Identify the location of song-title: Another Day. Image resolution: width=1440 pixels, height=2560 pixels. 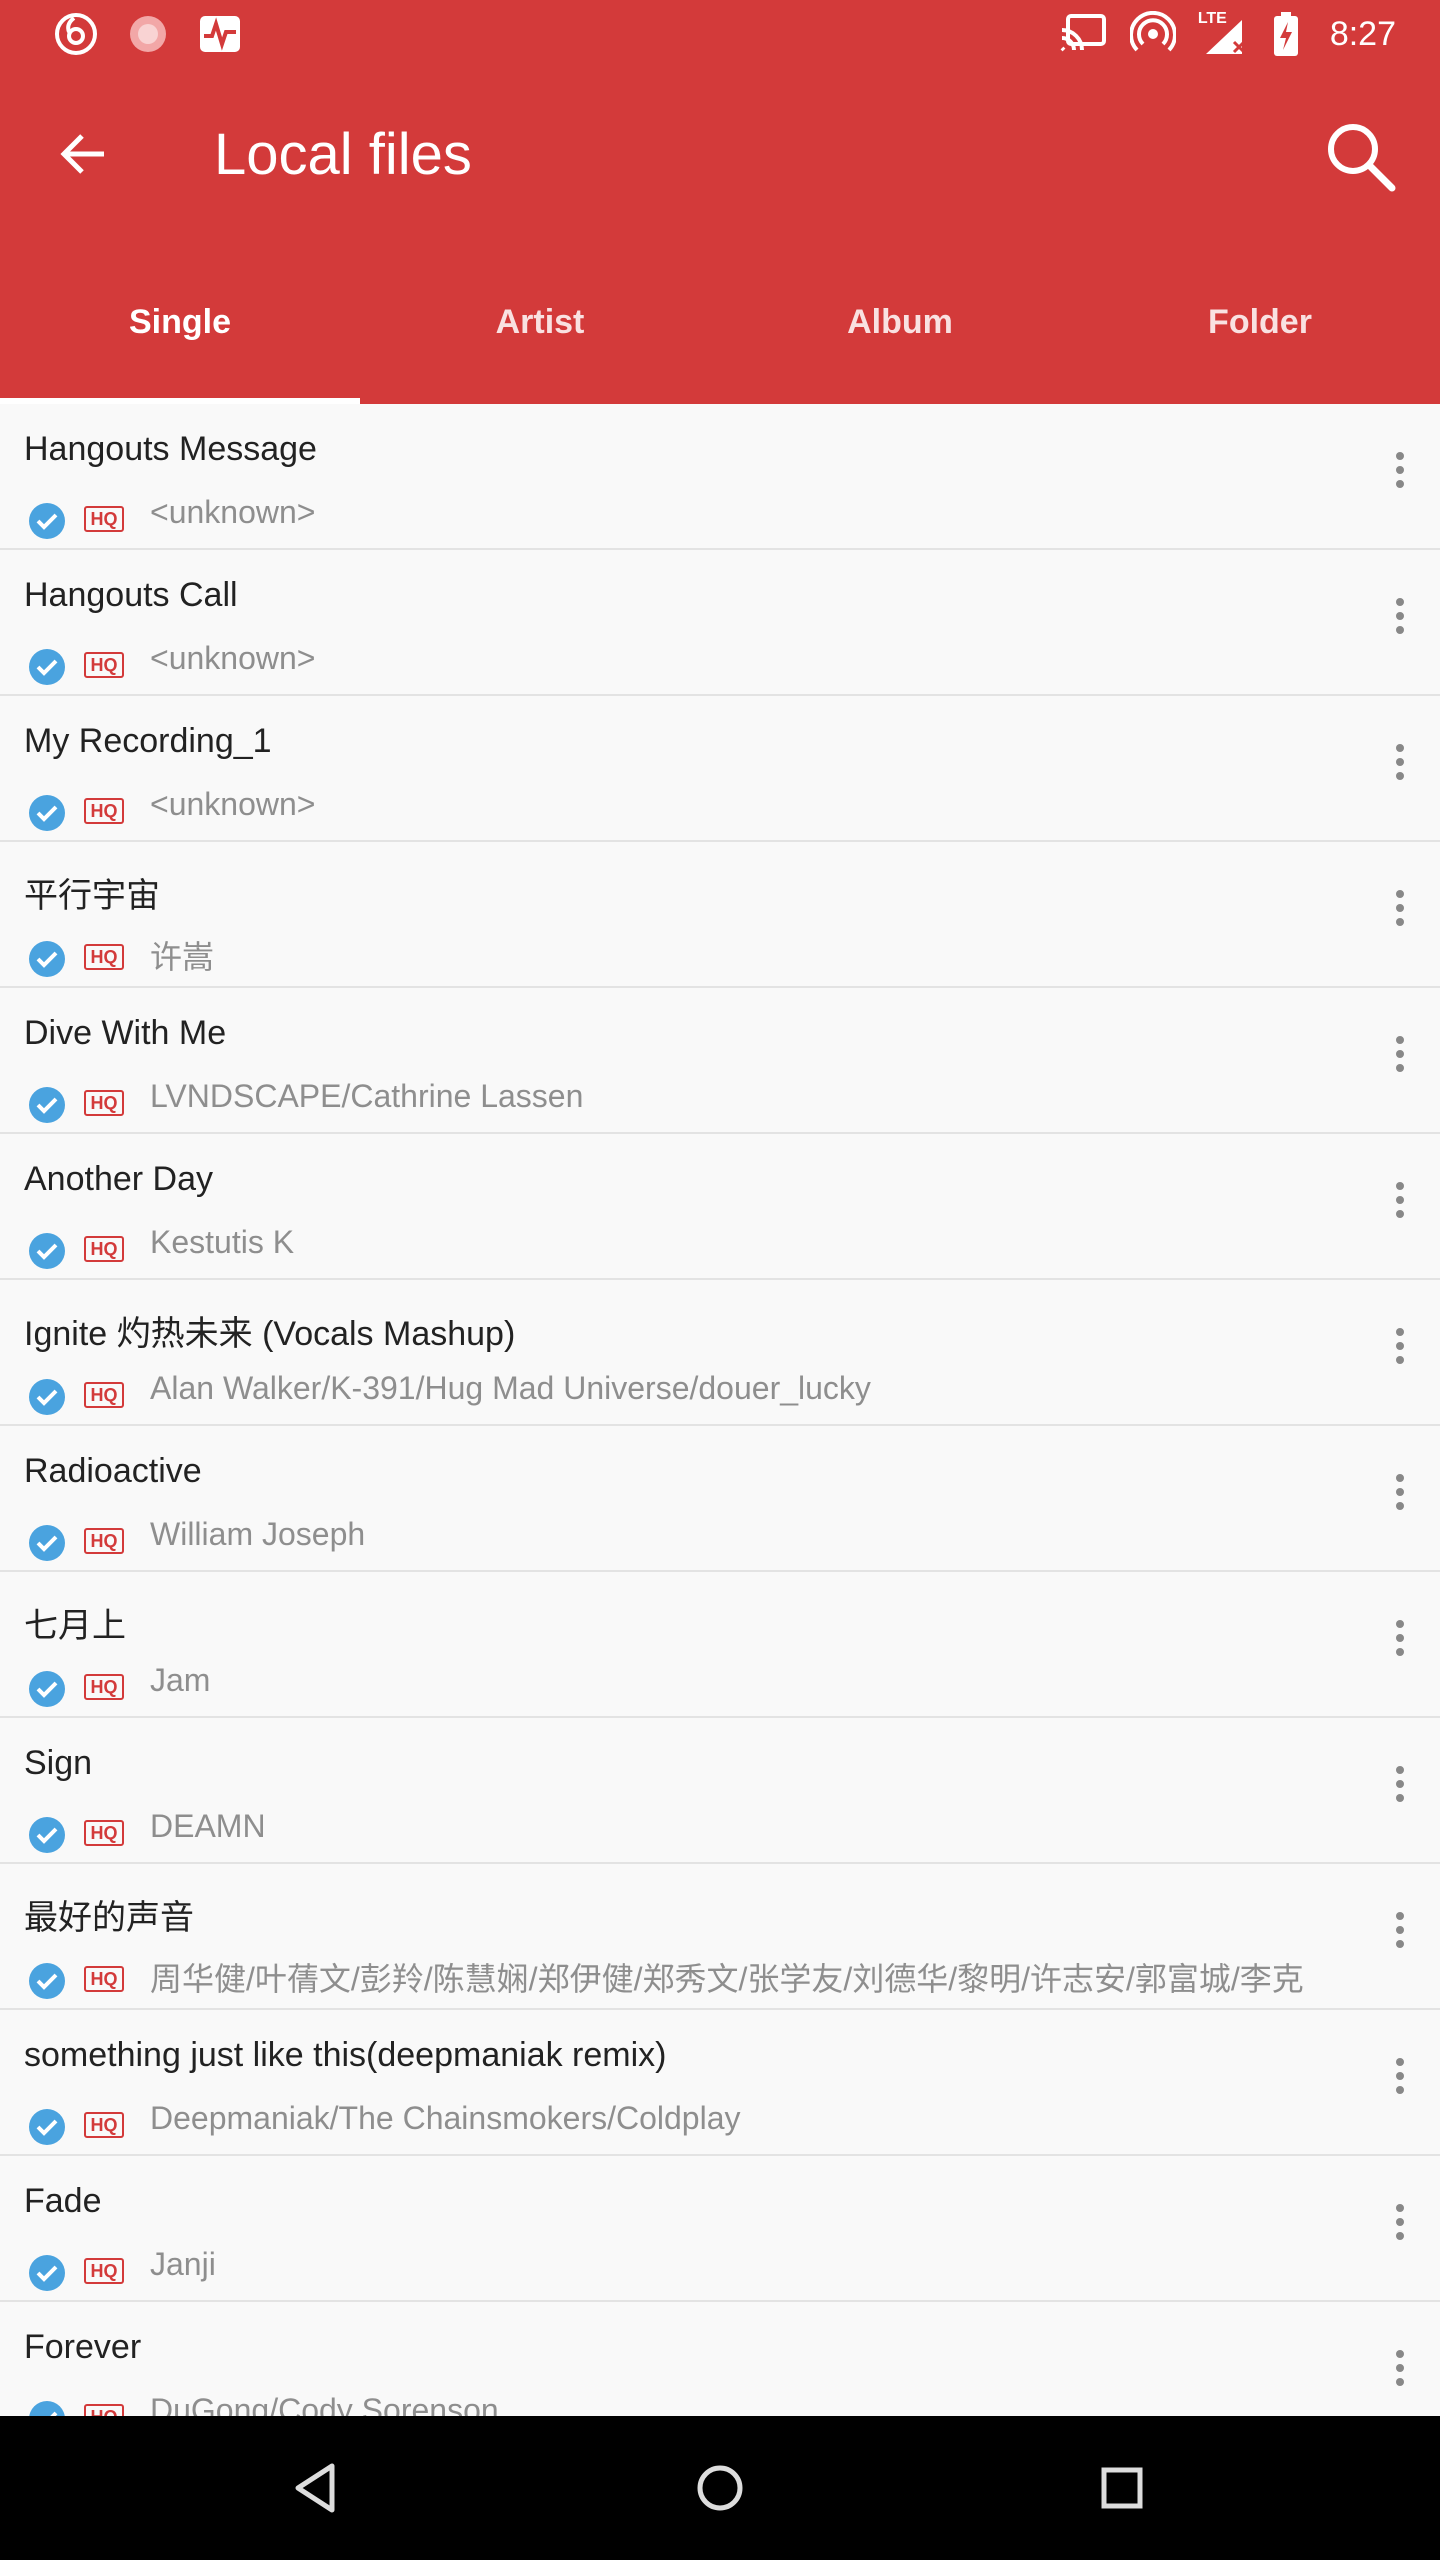
(118, 1179).